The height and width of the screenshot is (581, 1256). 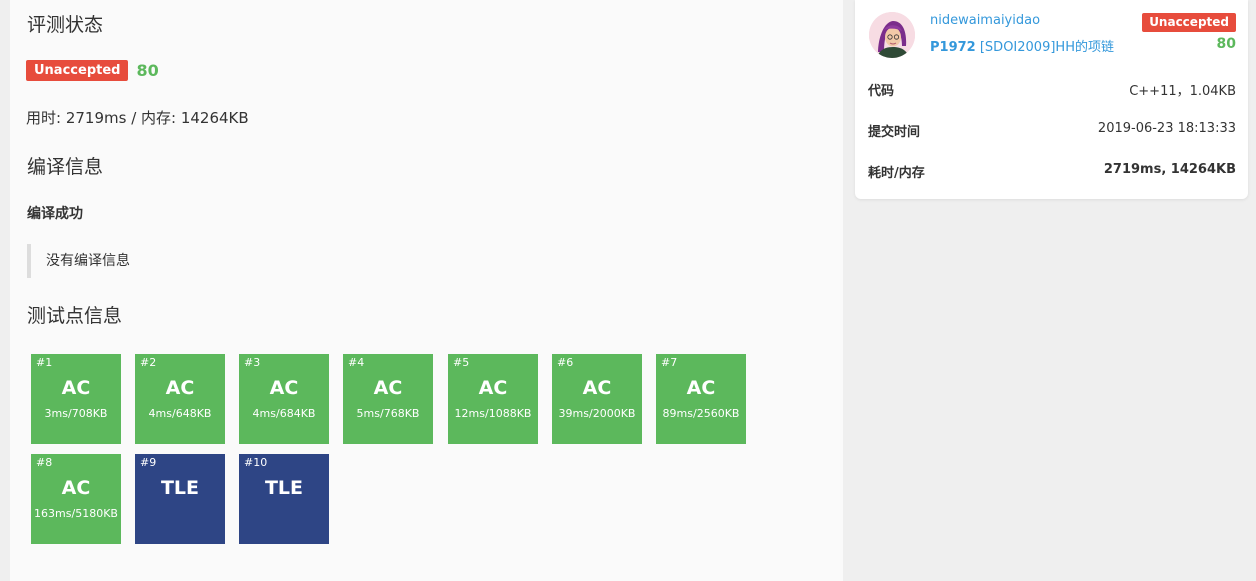 I want to click on info-key: 代码, so click(x=881, y=91).